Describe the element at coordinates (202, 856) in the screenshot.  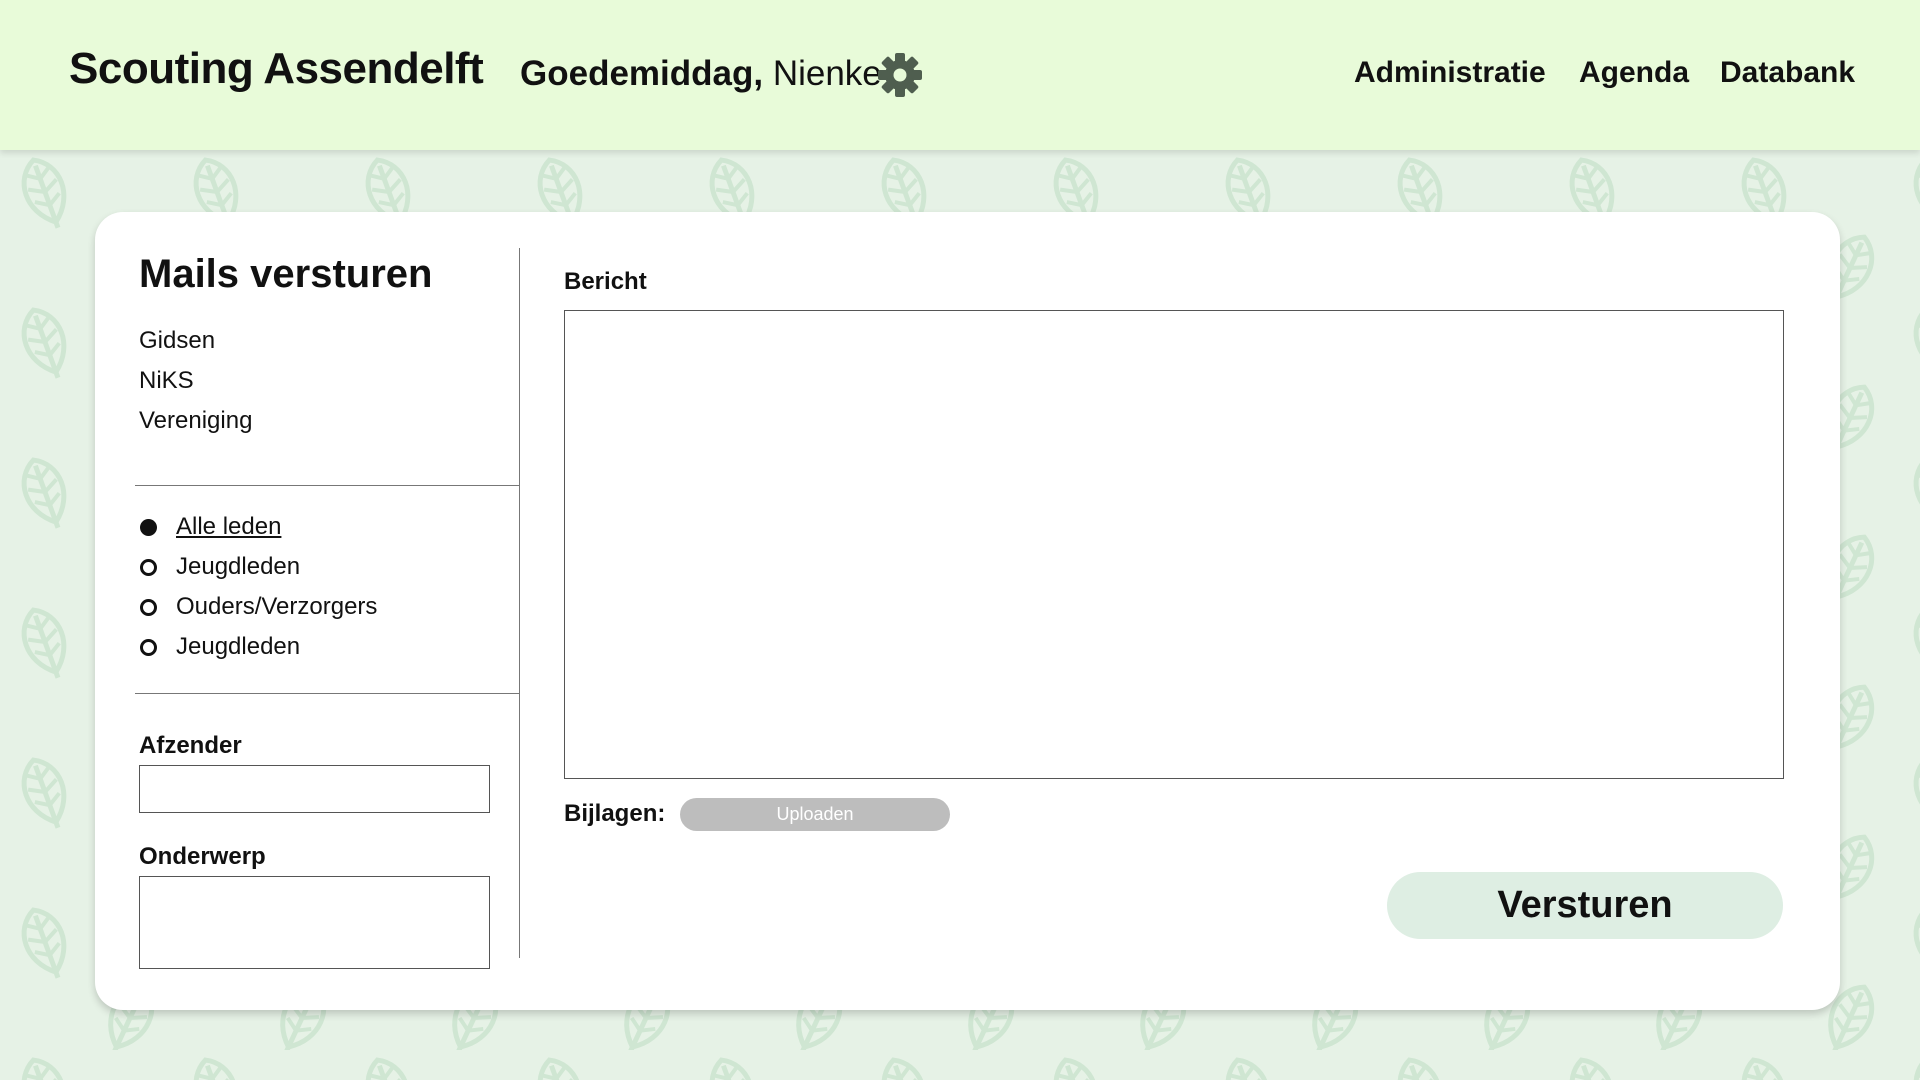
I see `subject-label: Onderwerp` at that location.